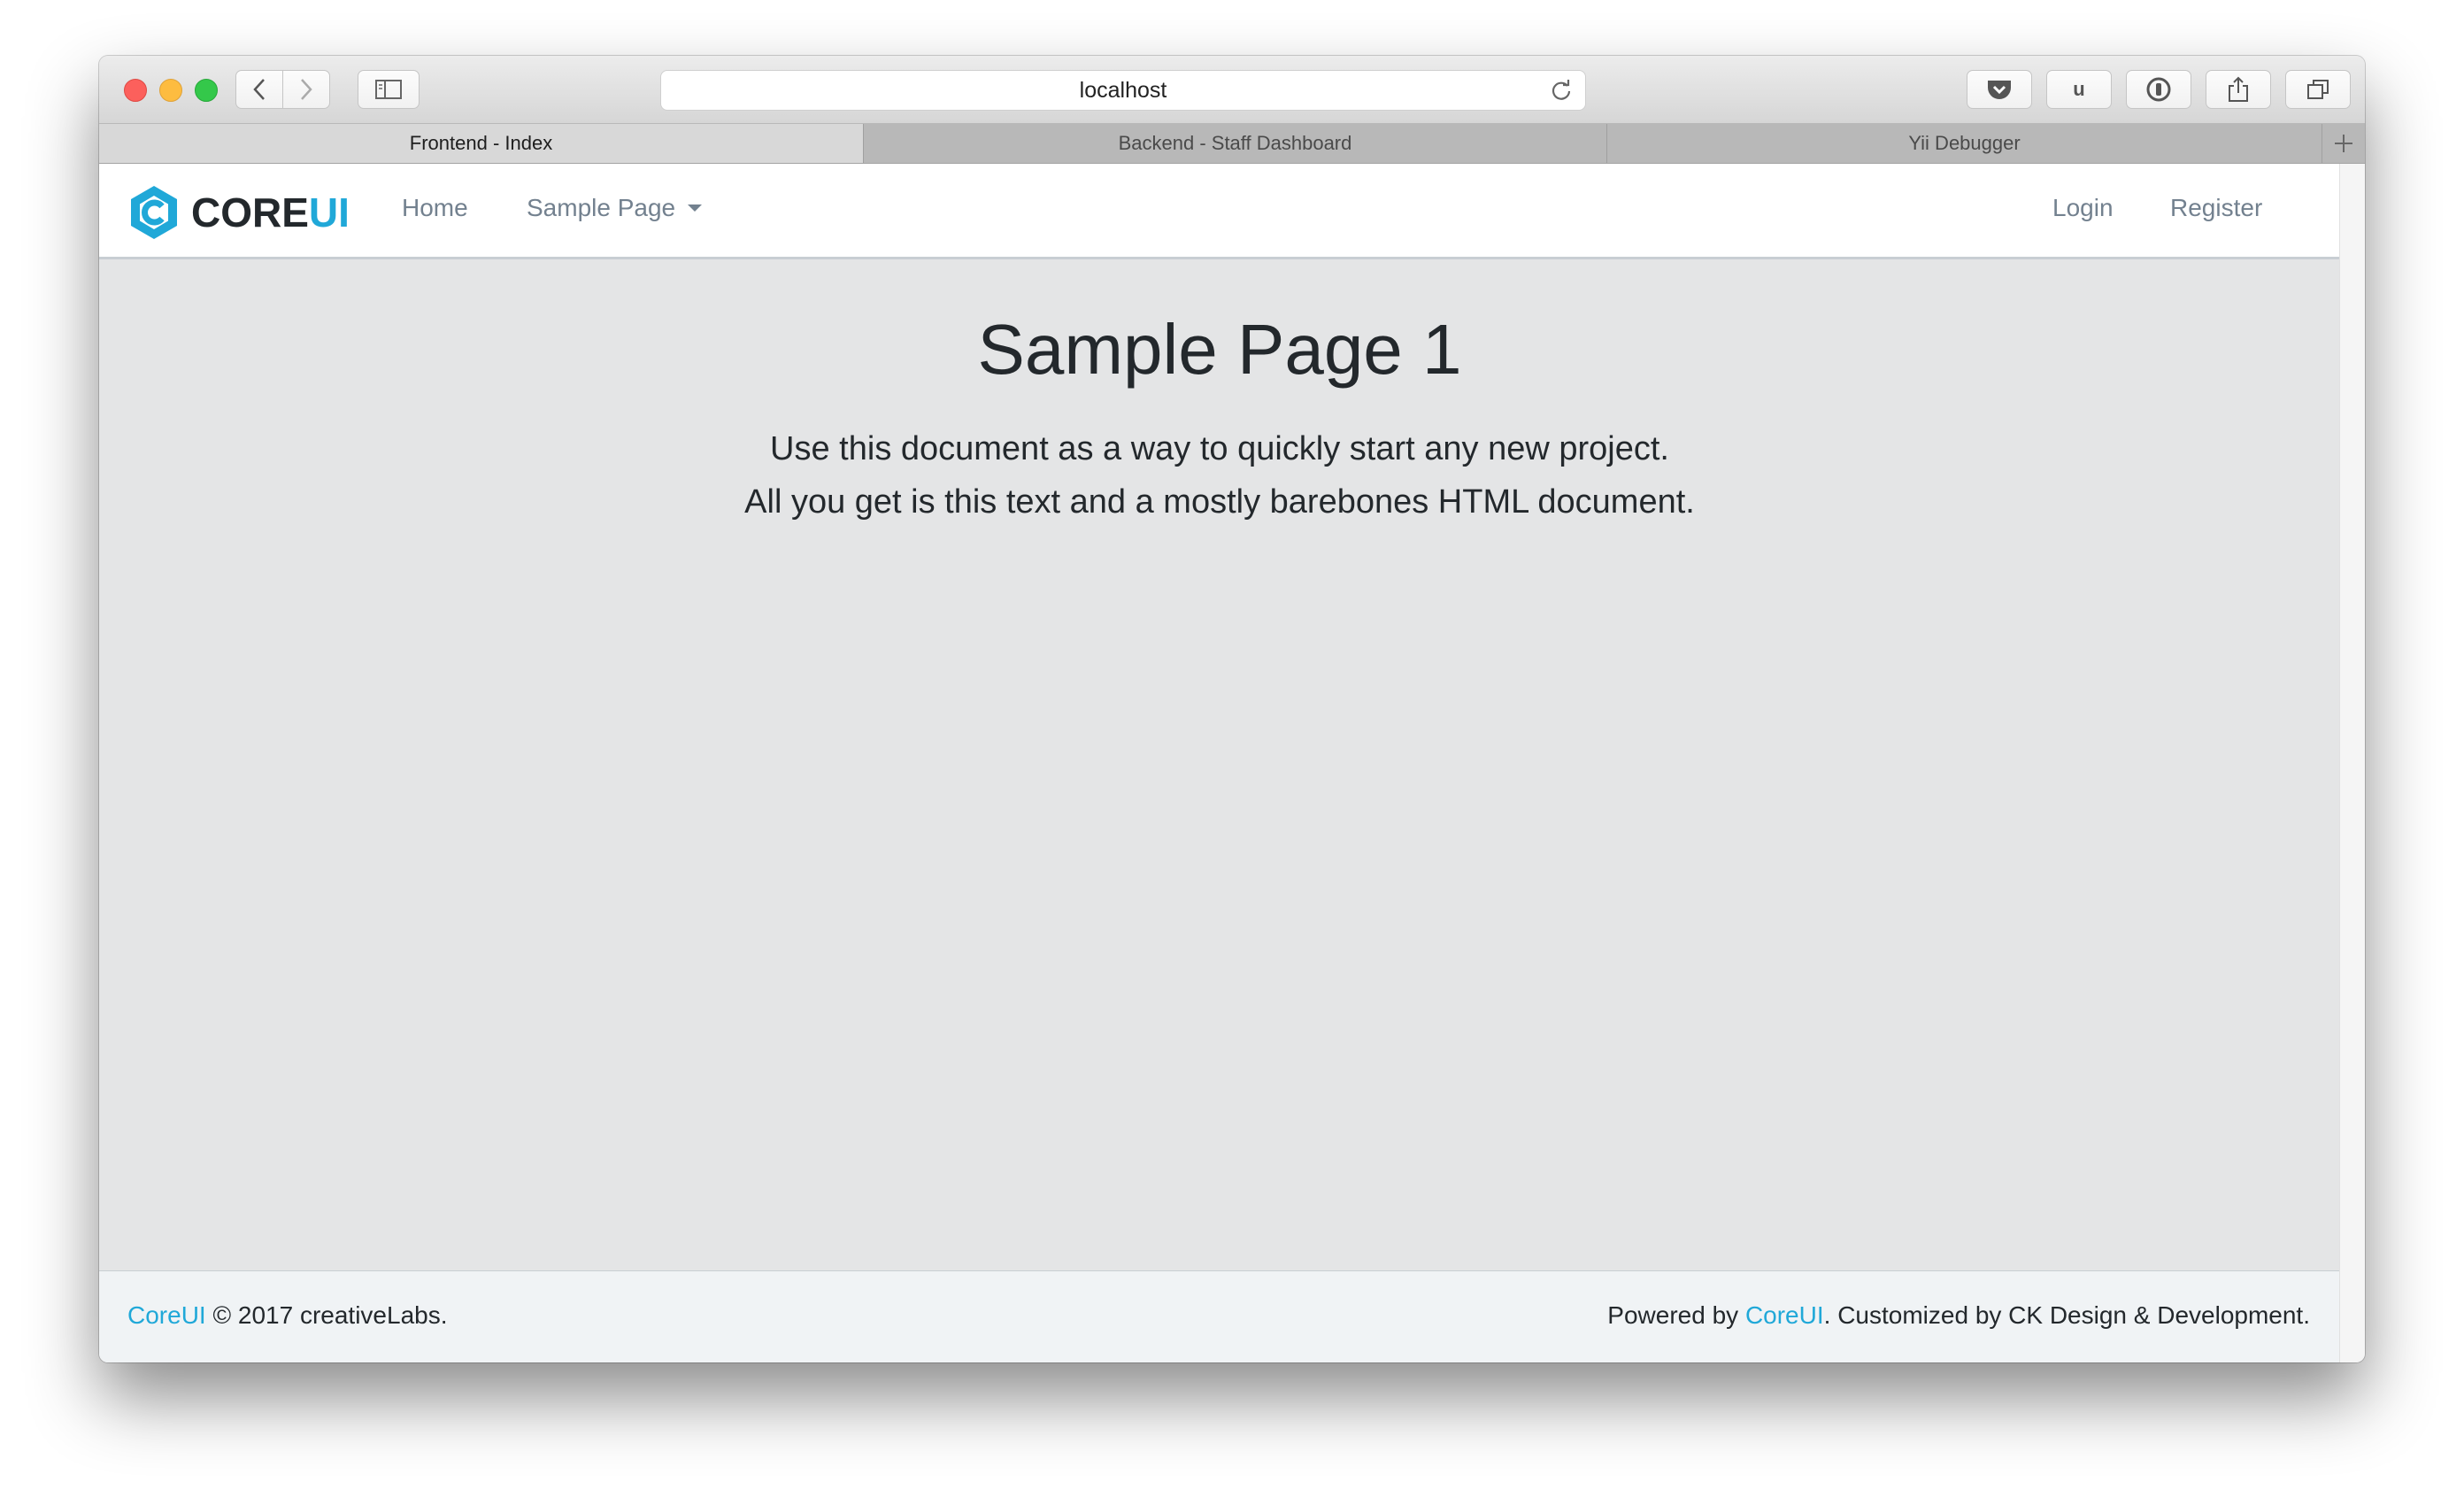 The image size is (2464, 1505). I want to click on chevron-right-icon, so click(307, 89).